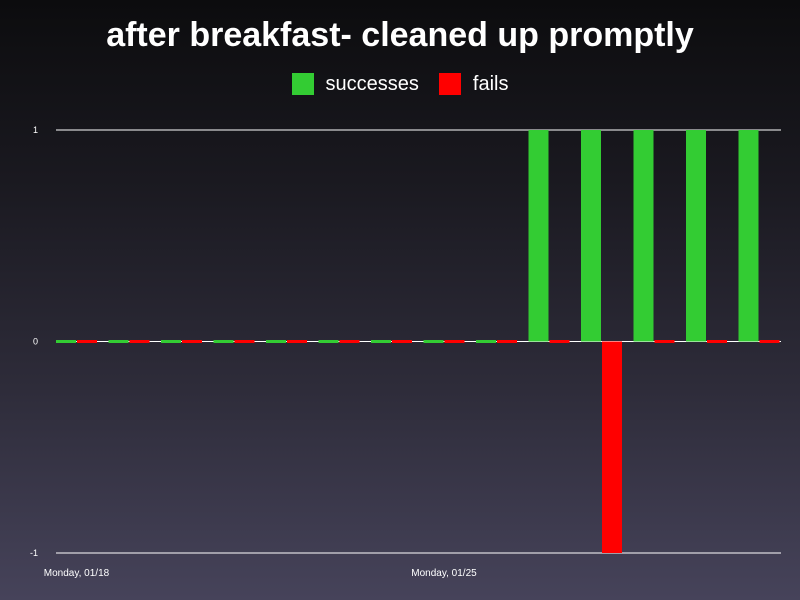 Image resolution: width=800 pixels, height=600 pixels. What do you see at coordinates (444, 573) in the screenshot?
I see `x-tick-label: Monday, 01/25` at bounding box center [444, 573].